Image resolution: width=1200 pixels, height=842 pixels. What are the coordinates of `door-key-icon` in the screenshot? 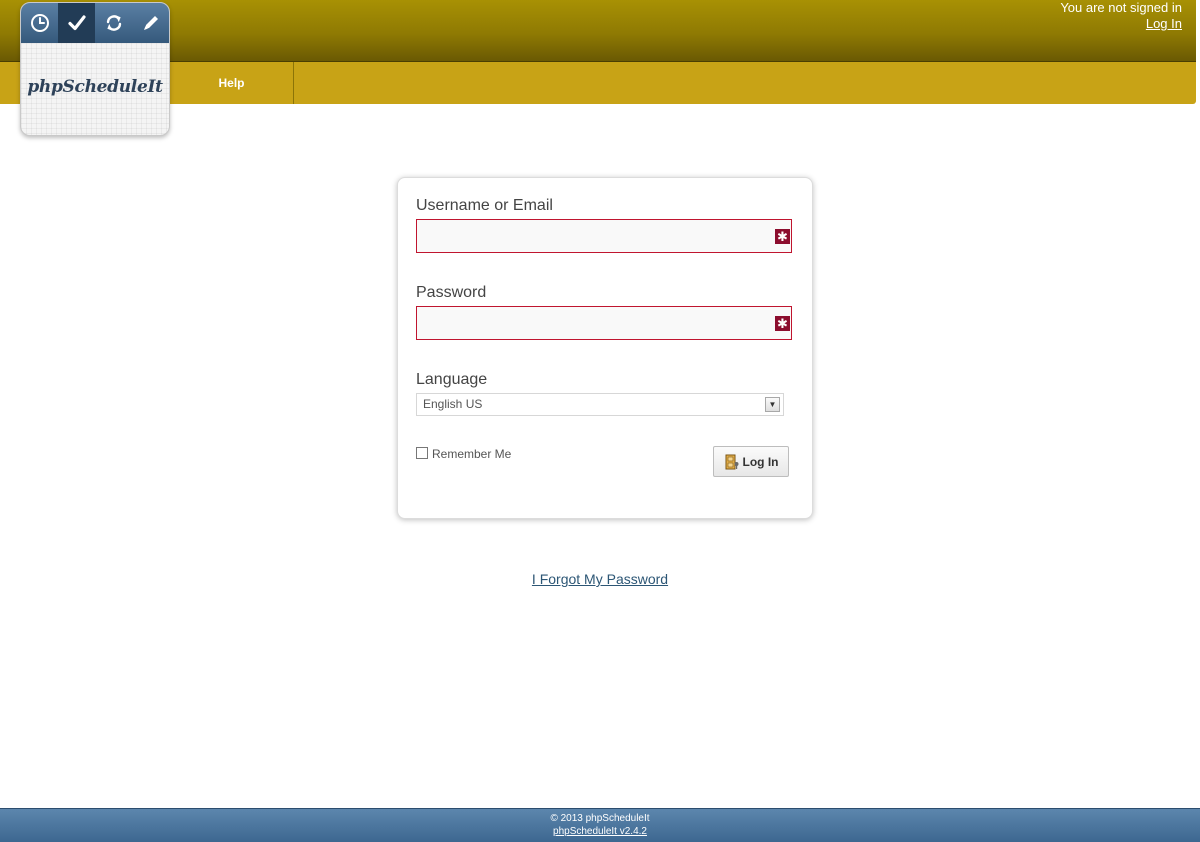 It's located at (731, 461).